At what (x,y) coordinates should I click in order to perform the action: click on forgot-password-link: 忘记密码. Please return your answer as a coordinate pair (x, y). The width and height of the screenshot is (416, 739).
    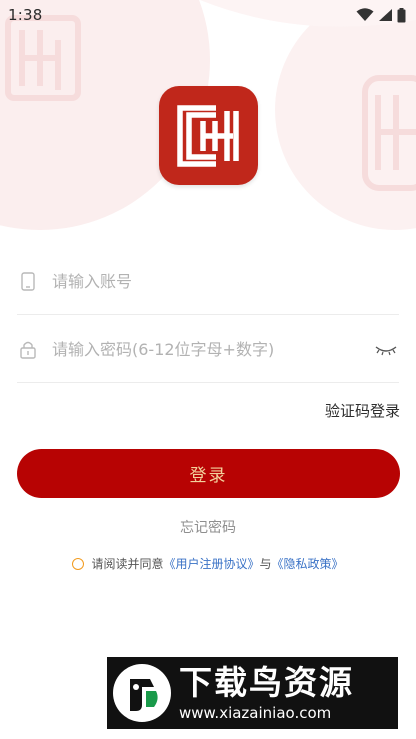
    Looking at the image, I should click on (208, 527).